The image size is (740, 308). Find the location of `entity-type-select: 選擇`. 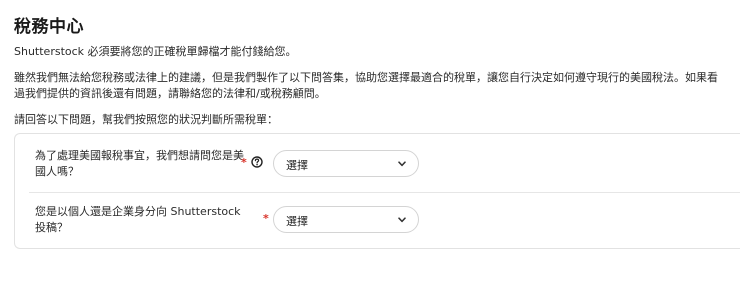

entity-type-select: 選擇 is located at coordinates (346, 219).